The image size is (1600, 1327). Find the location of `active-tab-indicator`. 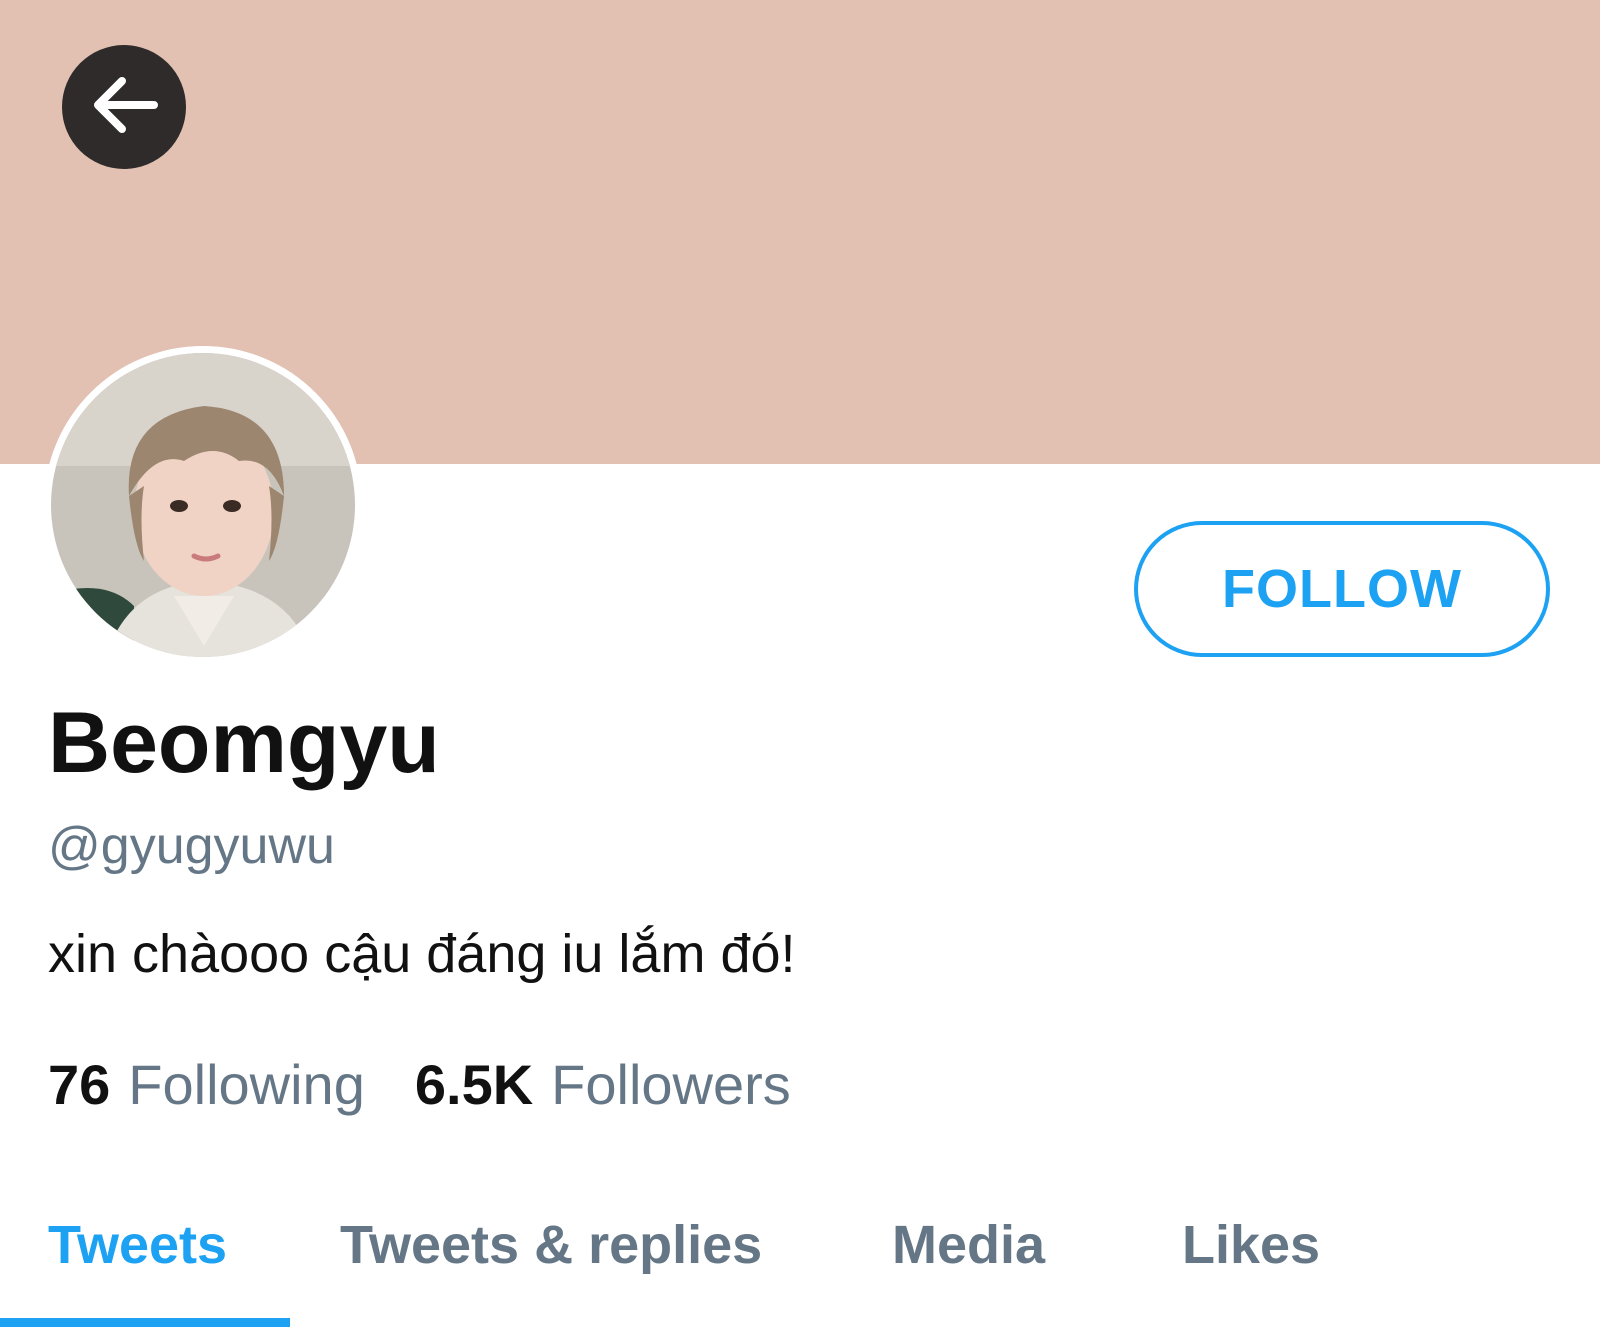

active-tab-indicator is located at coordinates (145, 1322).